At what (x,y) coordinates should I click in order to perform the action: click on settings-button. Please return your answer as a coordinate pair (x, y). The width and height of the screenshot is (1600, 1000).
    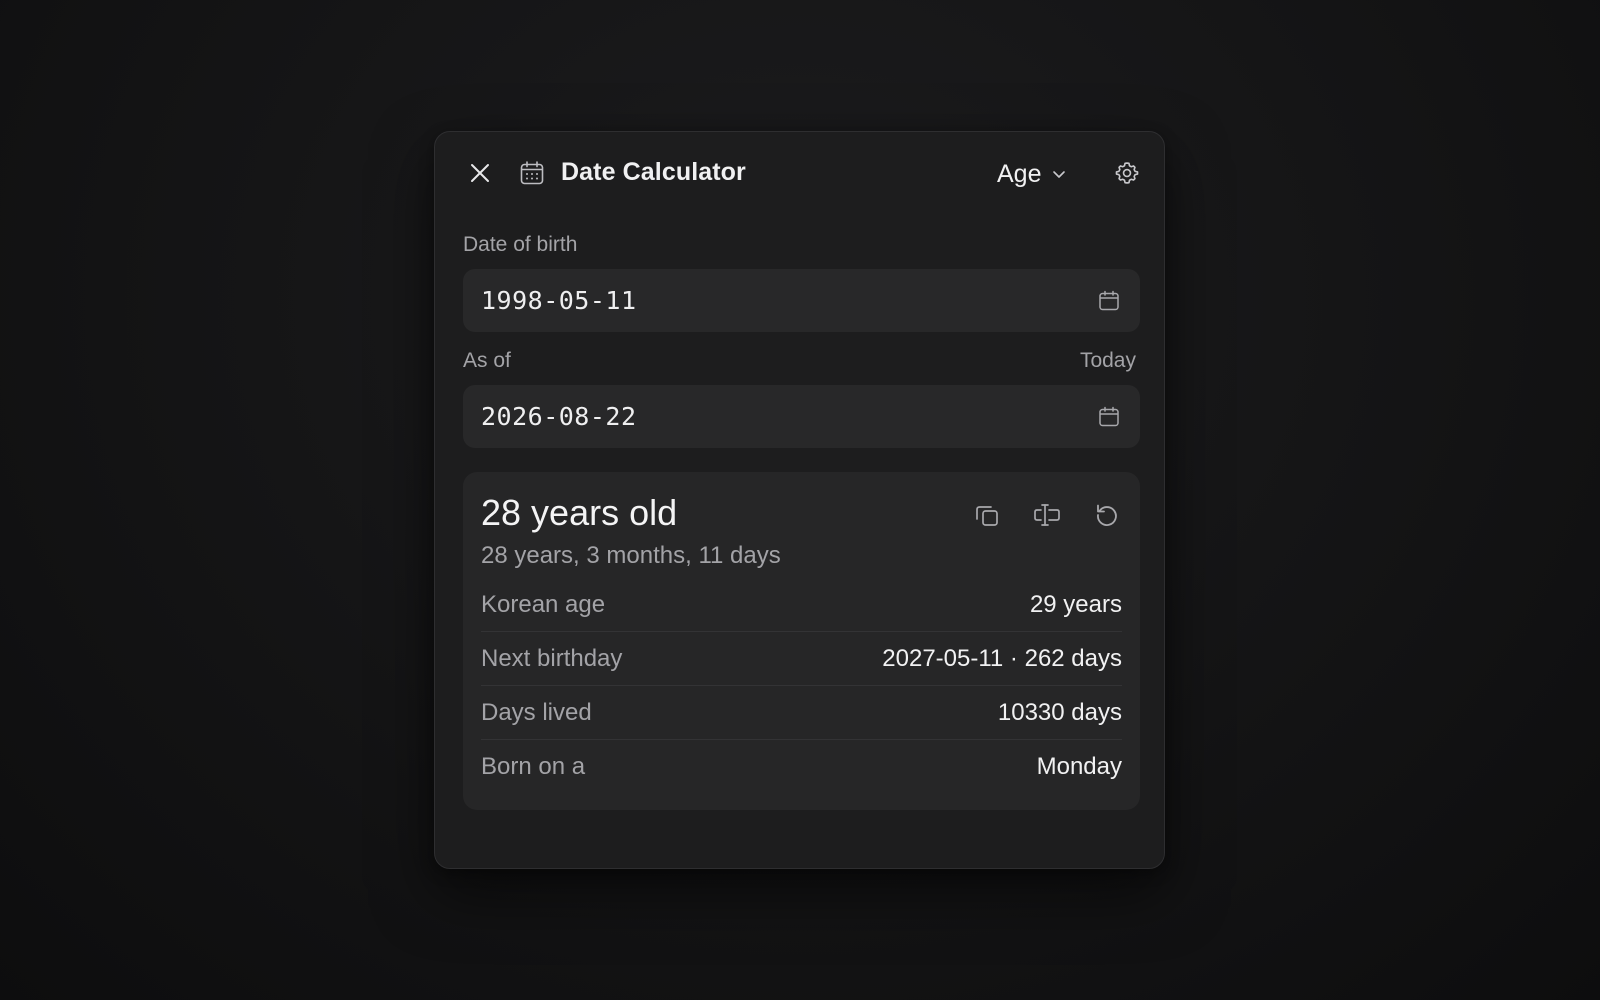
    Looking at the image, I should click on (1127, 173).